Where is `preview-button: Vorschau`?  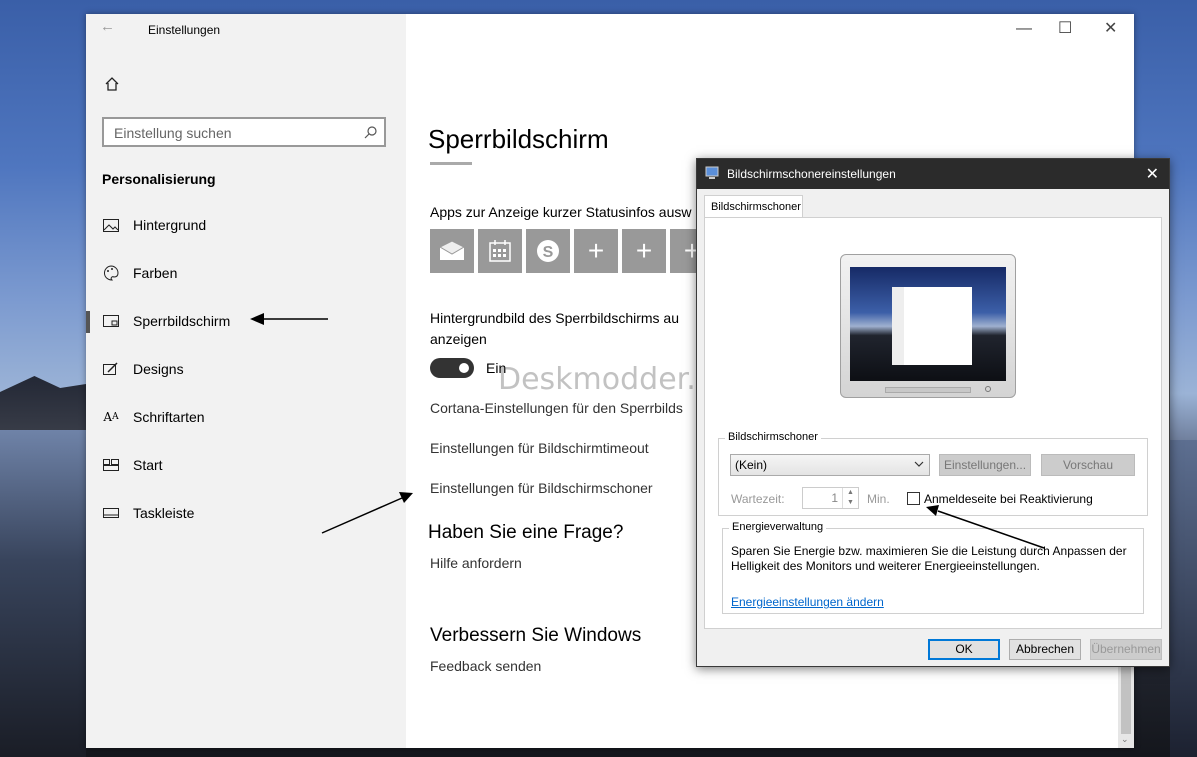
preview-button: Vorschau is located at coordinates (1088, 465).